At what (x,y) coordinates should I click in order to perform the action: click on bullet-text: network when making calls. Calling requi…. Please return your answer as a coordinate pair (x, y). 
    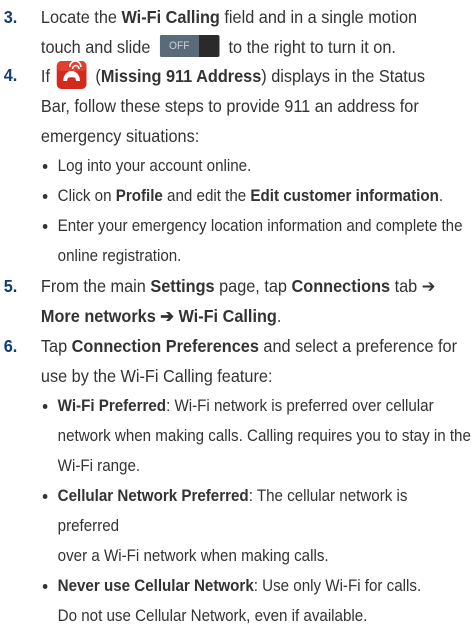
    Looking at the image, I should click on (264, 436).